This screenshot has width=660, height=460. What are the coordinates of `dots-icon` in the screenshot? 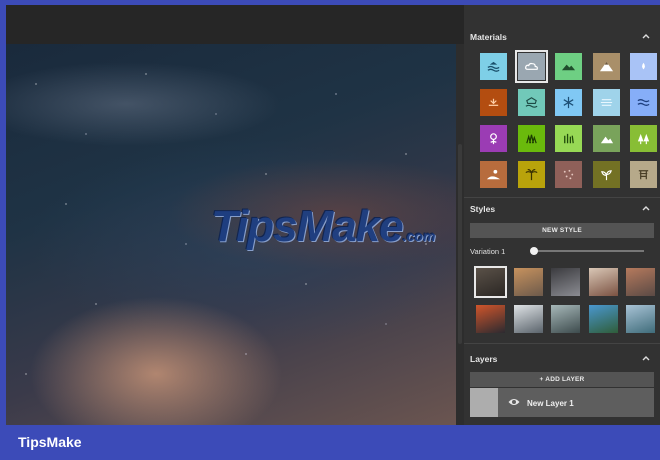 It's located at (568, 174).